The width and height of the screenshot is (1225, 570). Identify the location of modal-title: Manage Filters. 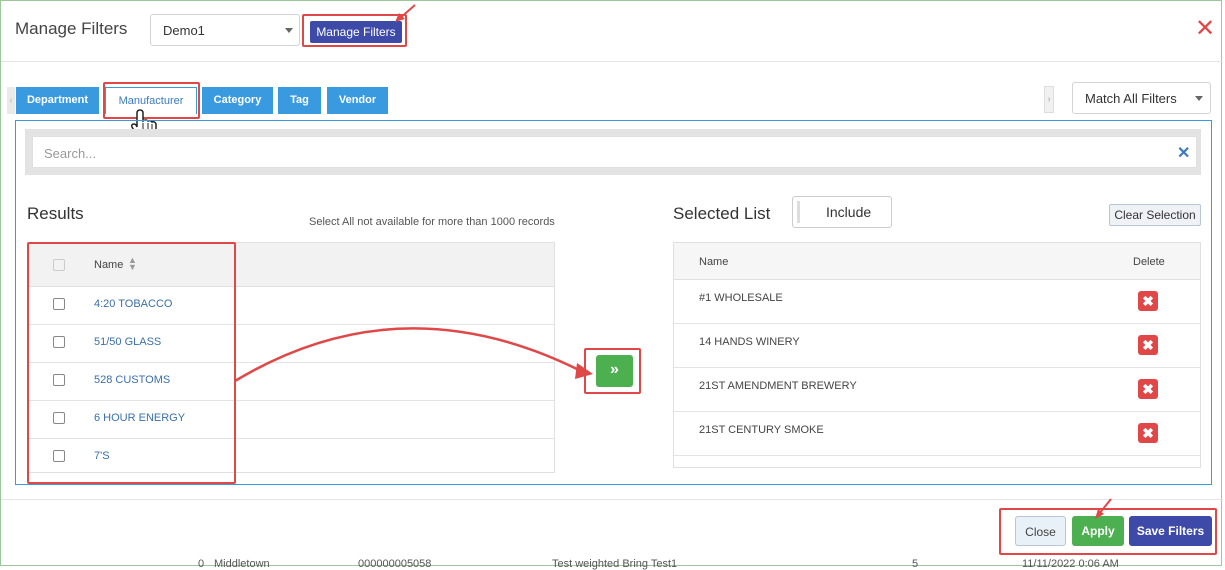
(71, 28).